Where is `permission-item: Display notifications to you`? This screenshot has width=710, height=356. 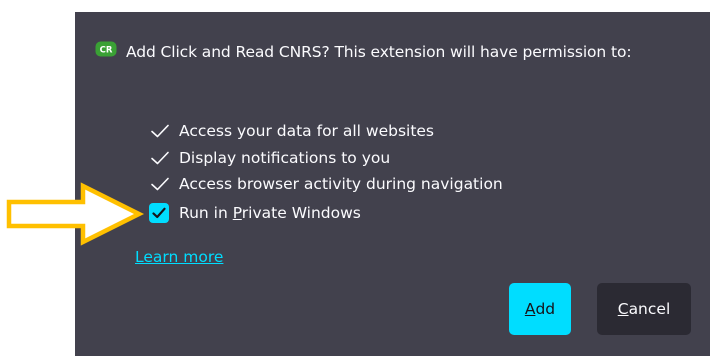
permission-item: Display notifications to you is located at coordinates (326, 158).